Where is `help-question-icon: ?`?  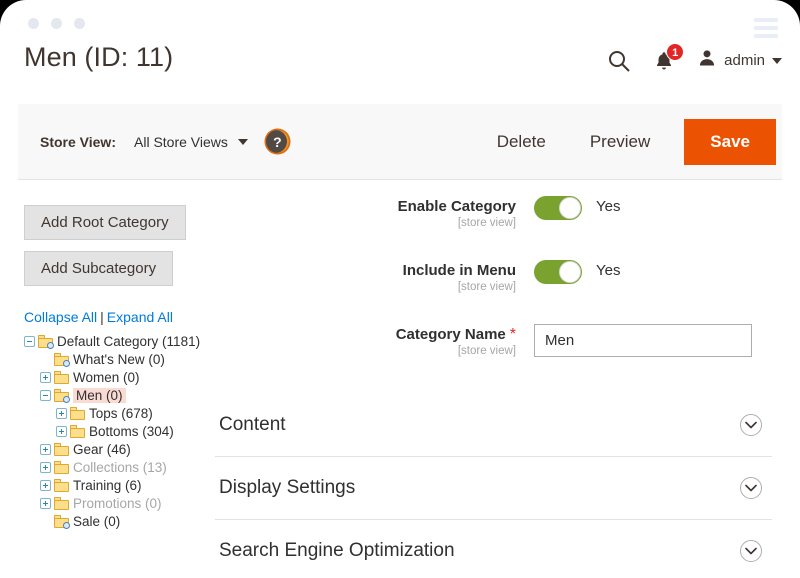
help-question-icon: ? is located at coordinates (277, 141).